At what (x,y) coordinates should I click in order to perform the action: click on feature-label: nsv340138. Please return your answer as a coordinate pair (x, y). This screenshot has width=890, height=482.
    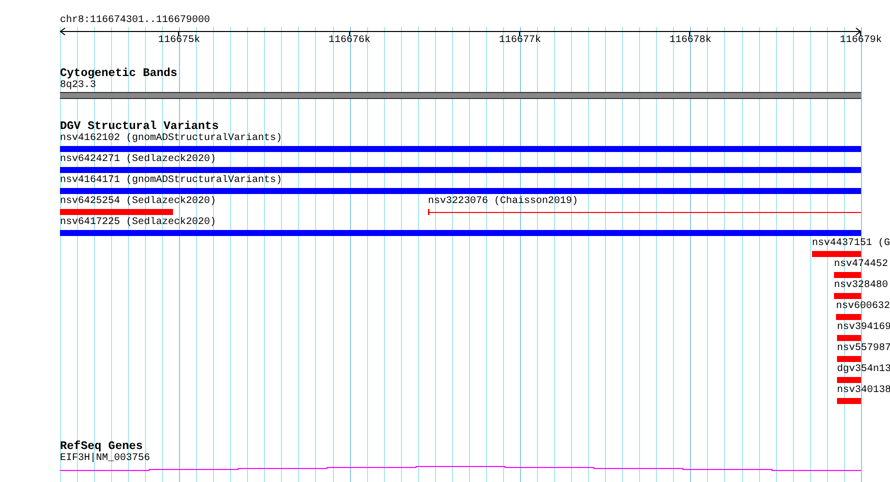
    Looking at the image, I should click on (863, 391).